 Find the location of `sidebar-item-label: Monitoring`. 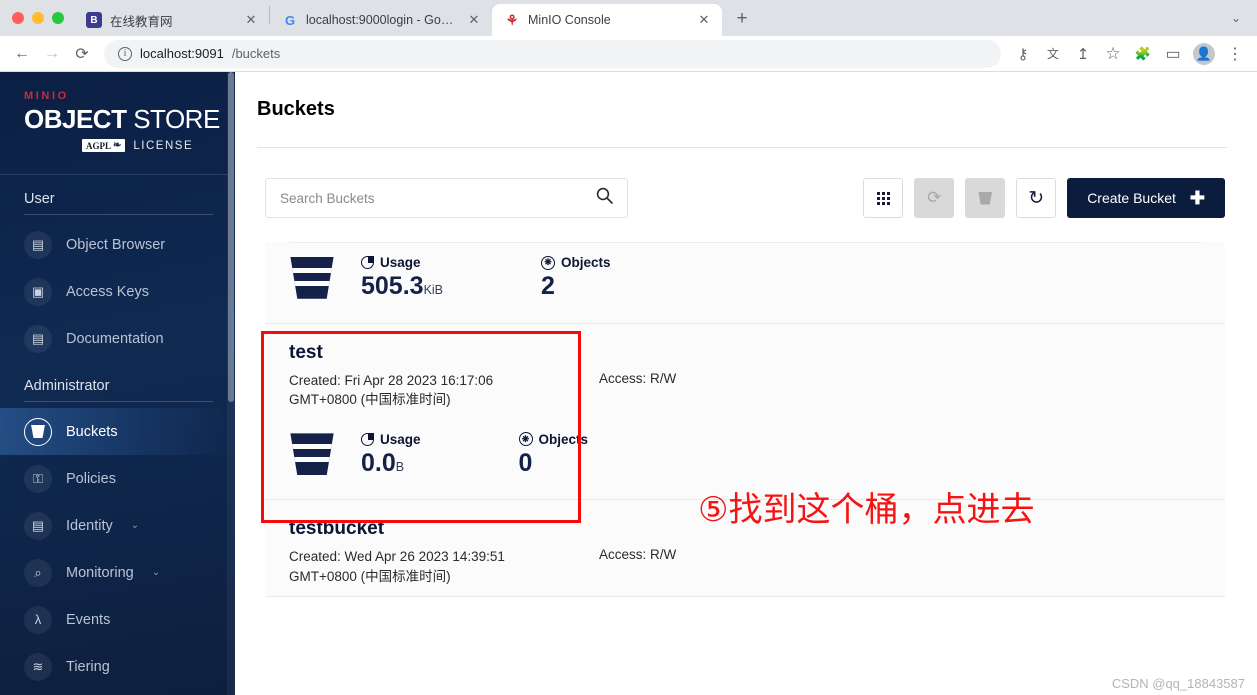

sidebar-item-label: Monitoring is located at coordinates (100, 572).